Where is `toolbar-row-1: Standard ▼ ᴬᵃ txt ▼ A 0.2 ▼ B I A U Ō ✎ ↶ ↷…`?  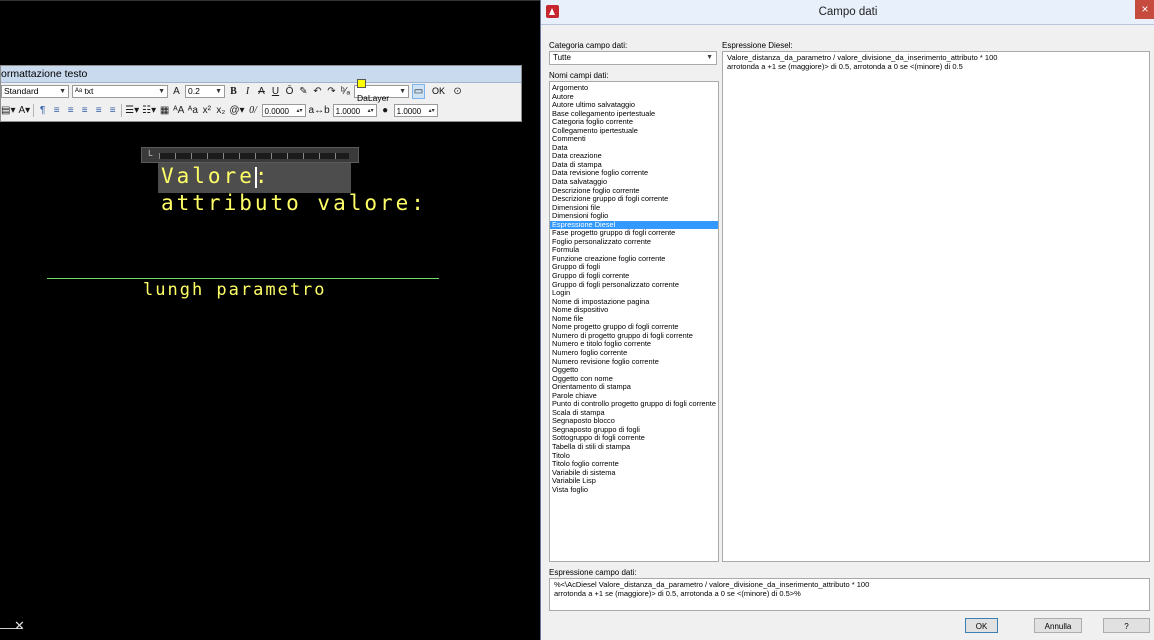 toolbar-row-1: Standard ▼ ᴬᵃ txt ▼ A 0.2 ▼ B I A U Ō ✎ ↶ ↷… is located at coordinates (232, 90).